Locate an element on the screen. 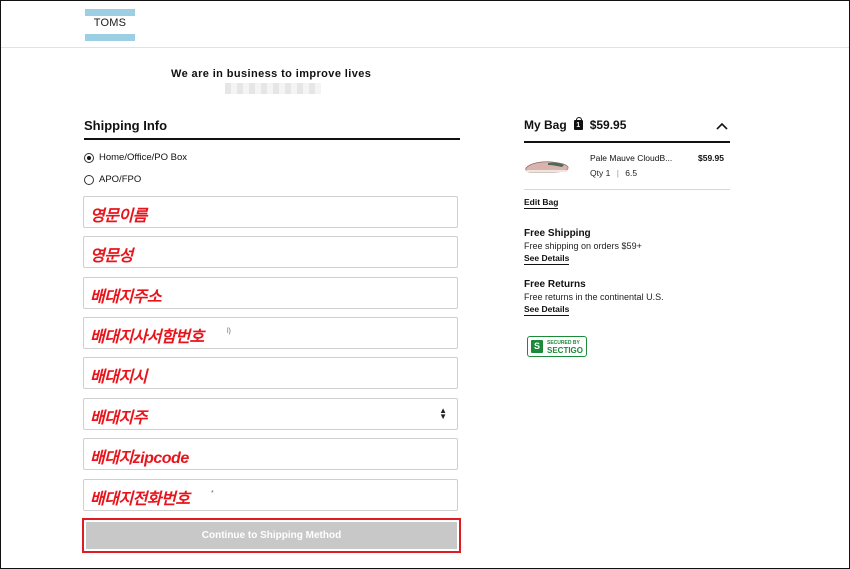 This screenshot has height=569, width=850. product-thumbnail is located at coordinates (547, 165).